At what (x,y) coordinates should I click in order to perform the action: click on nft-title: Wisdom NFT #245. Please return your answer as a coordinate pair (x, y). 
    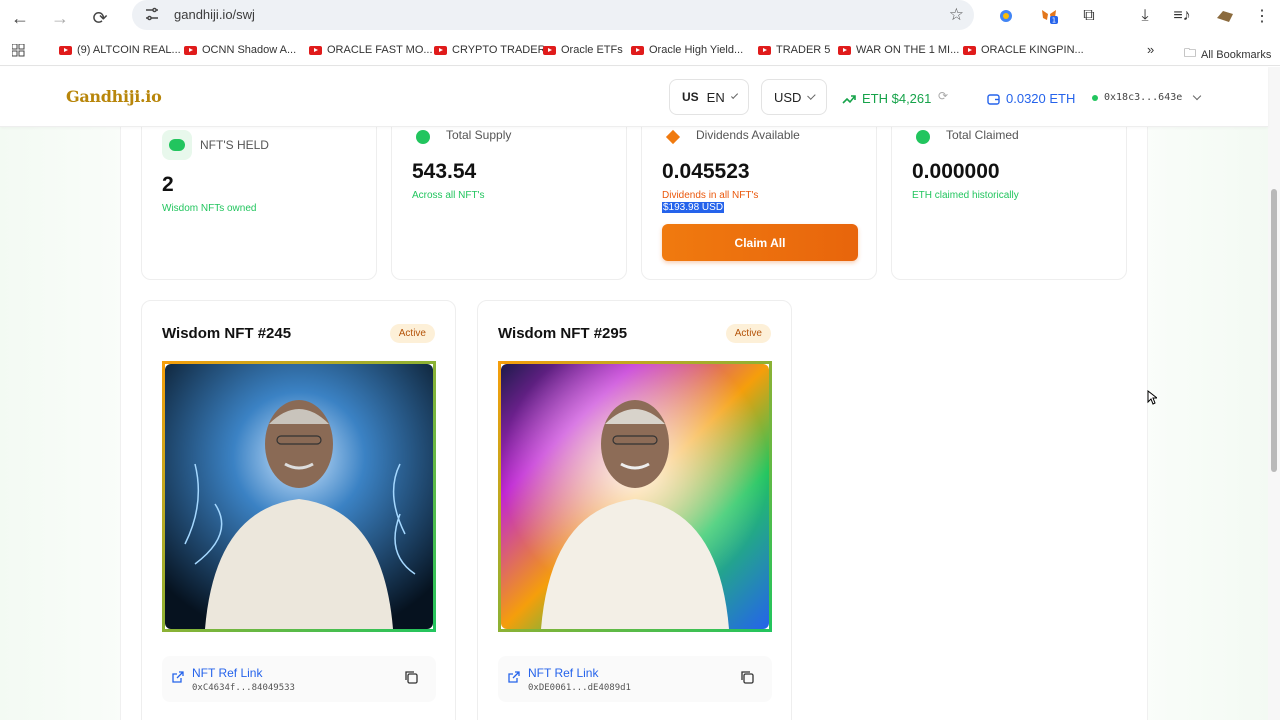
    Looking at the image, I should click on (227, 333).